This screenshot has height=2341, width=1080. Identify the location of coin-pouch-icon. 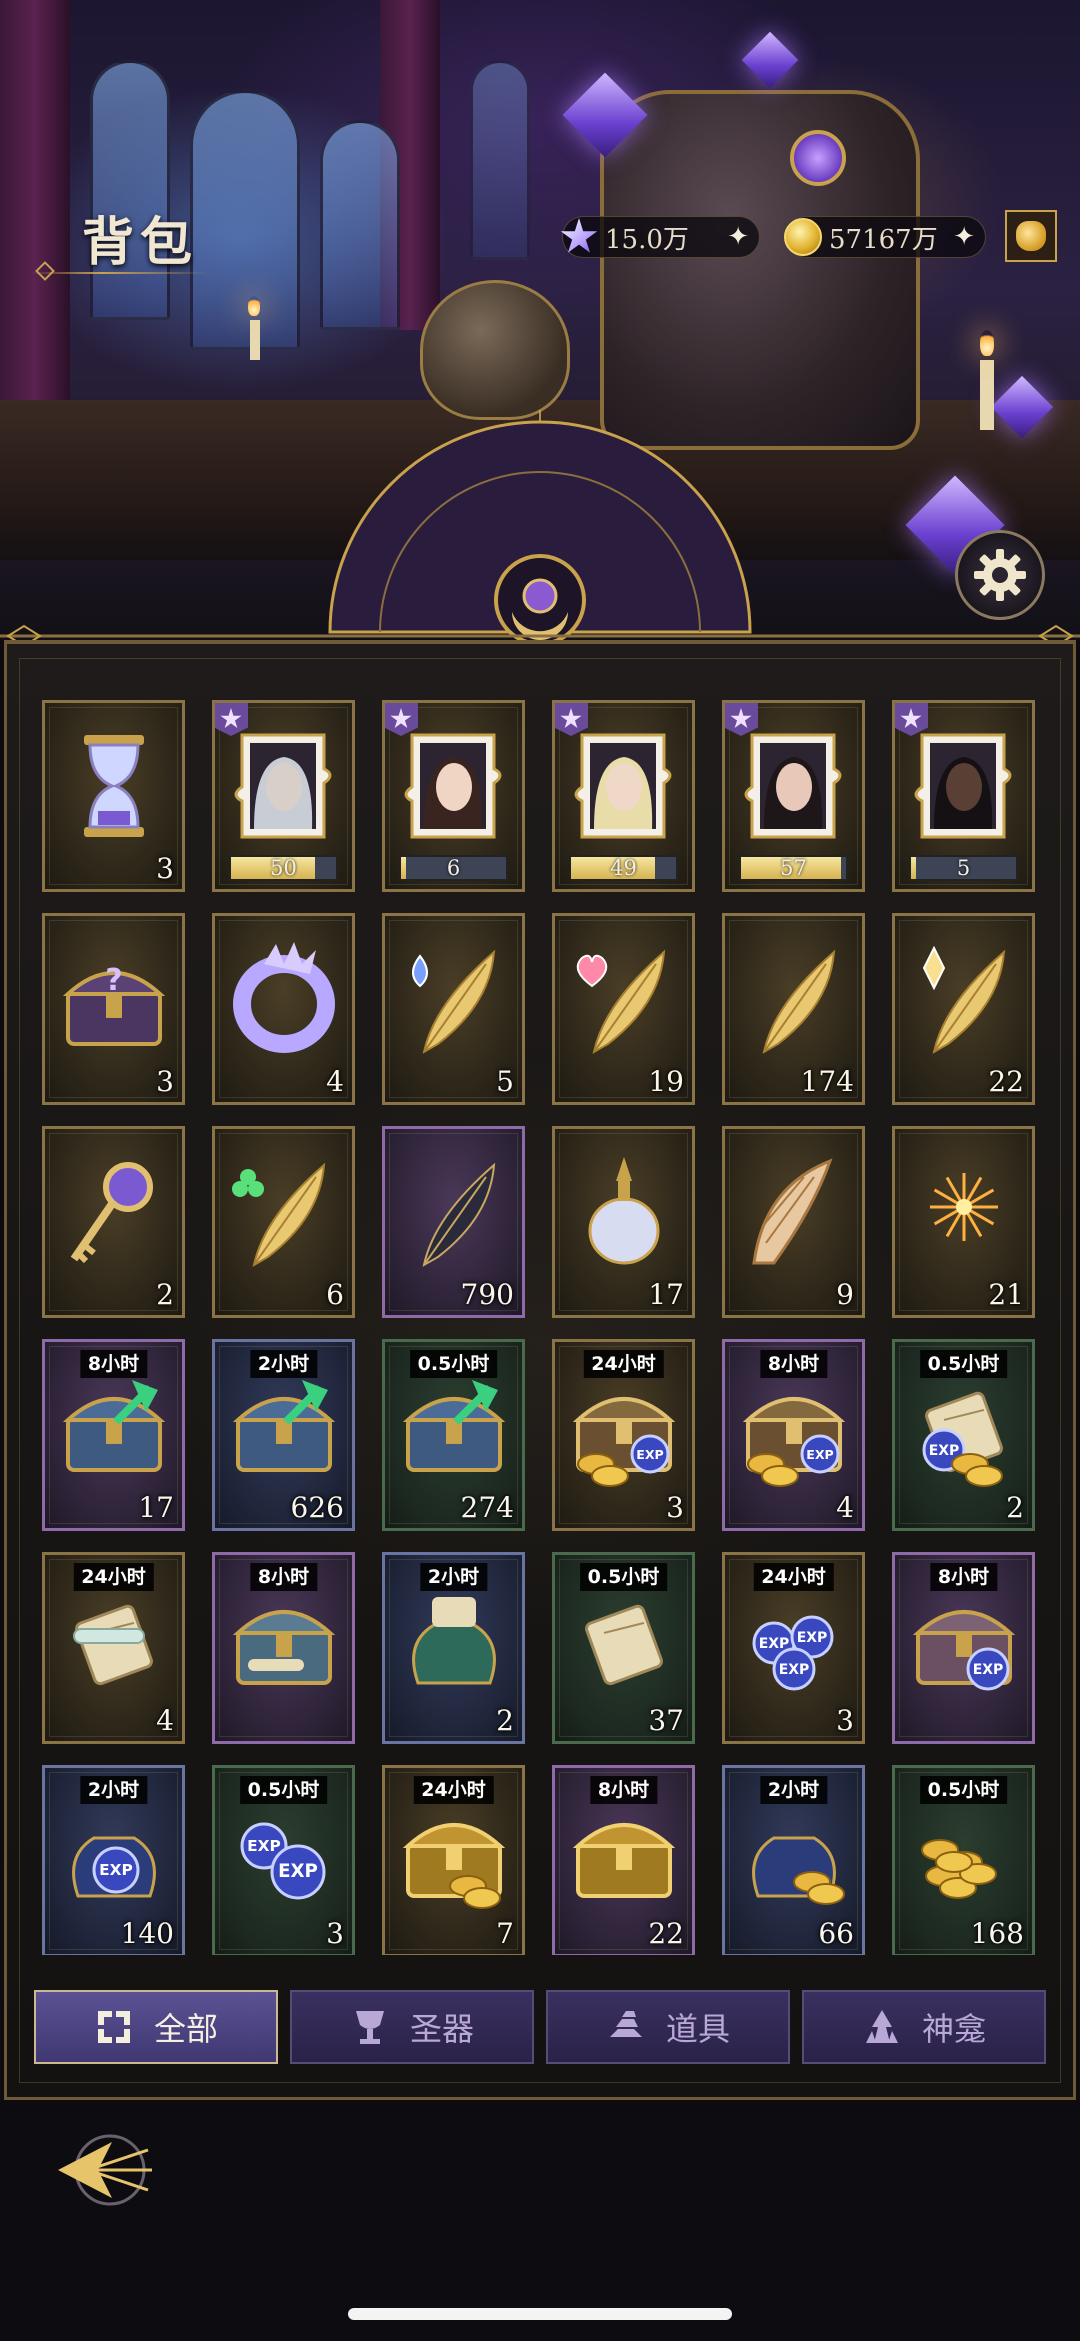
(794, 1853).